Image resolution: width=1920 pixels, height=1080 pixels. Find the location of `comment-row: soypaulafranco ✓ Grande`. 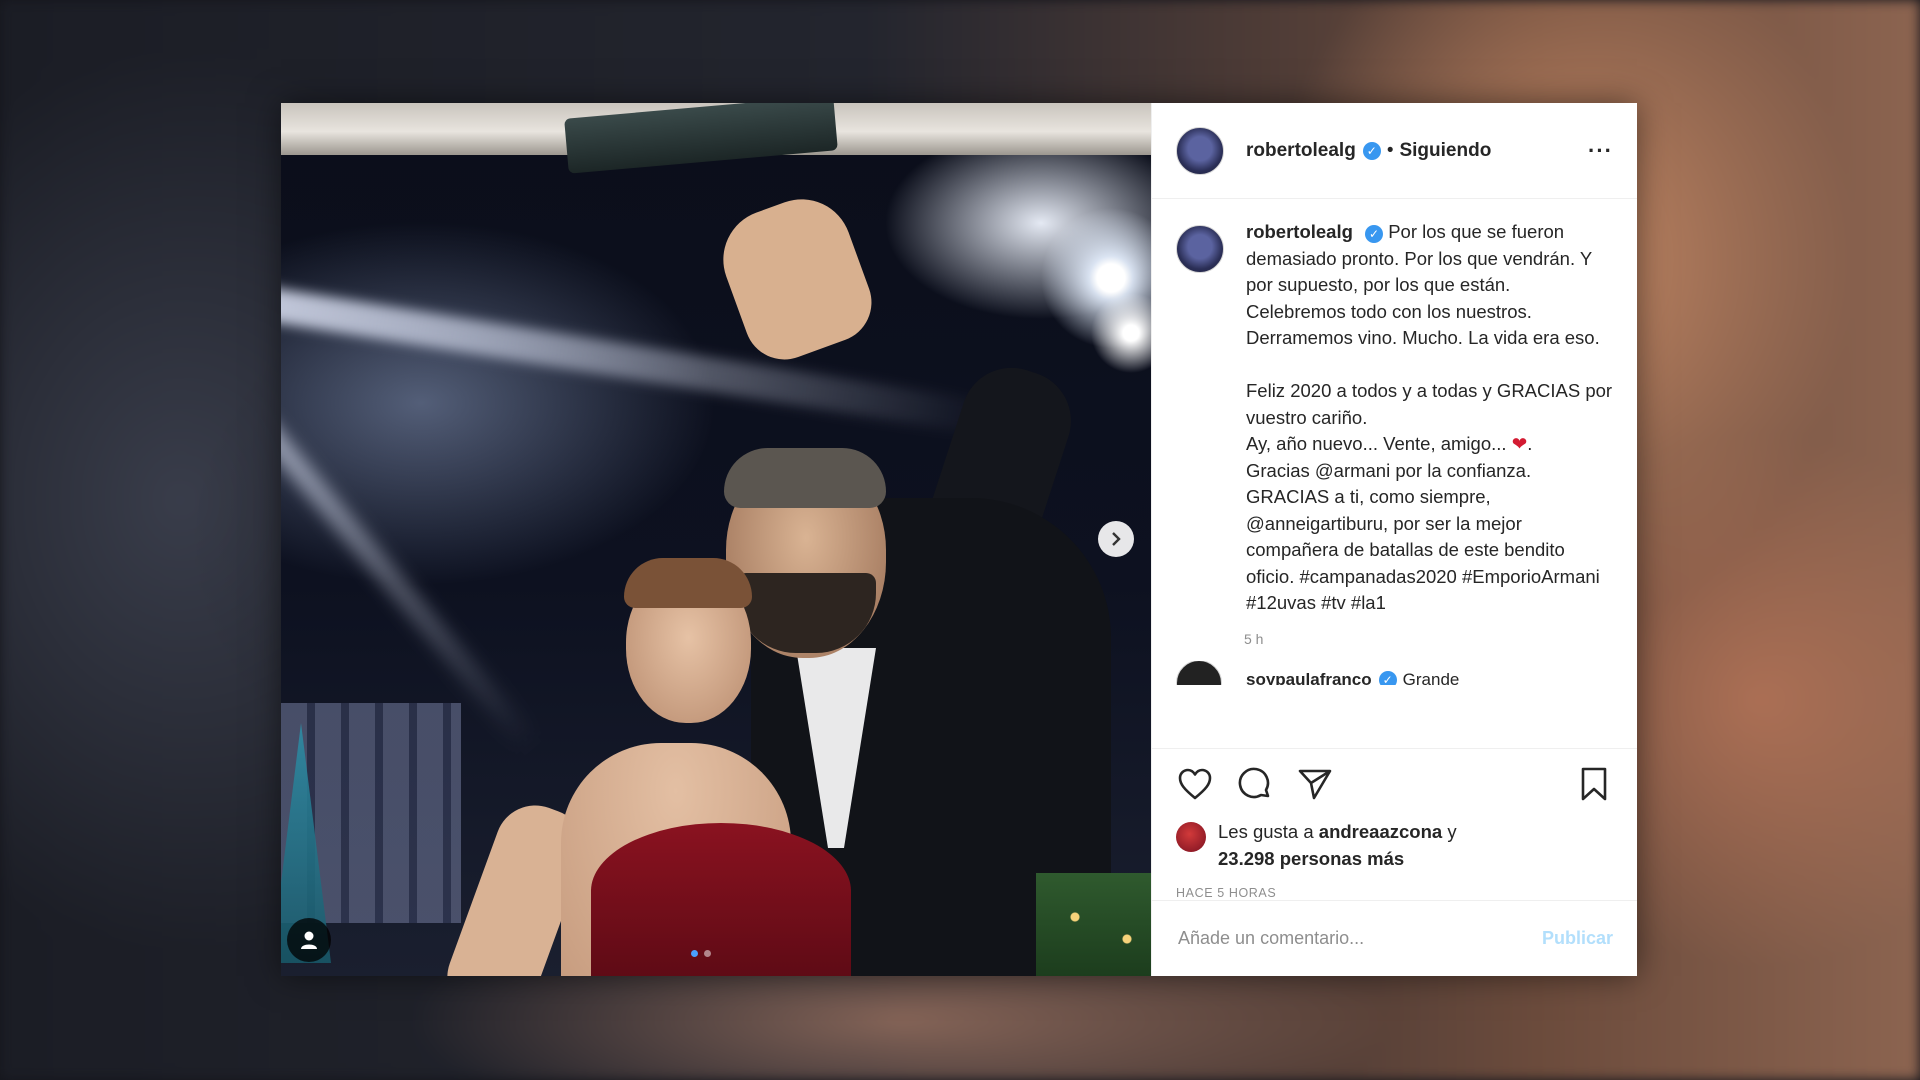

comment-row: soypaulafranco ✓ Grande is located at coordinates (1394, 672).